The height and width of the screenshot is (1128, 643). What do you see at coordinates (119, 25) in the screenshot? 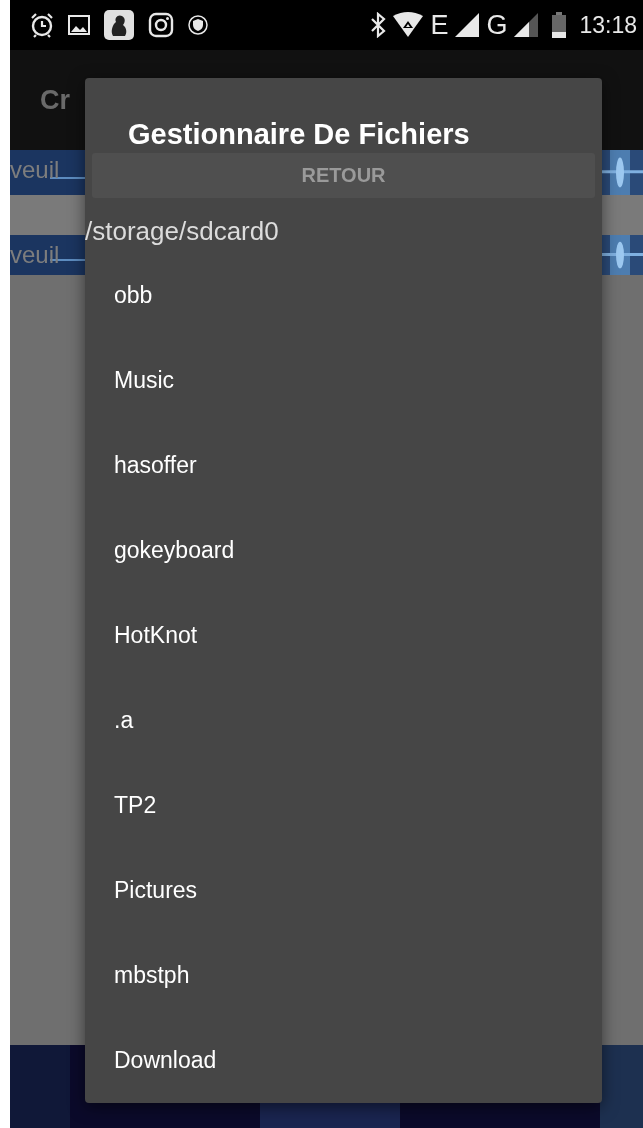
I see `app-icon` at bounding box center [119, 25].